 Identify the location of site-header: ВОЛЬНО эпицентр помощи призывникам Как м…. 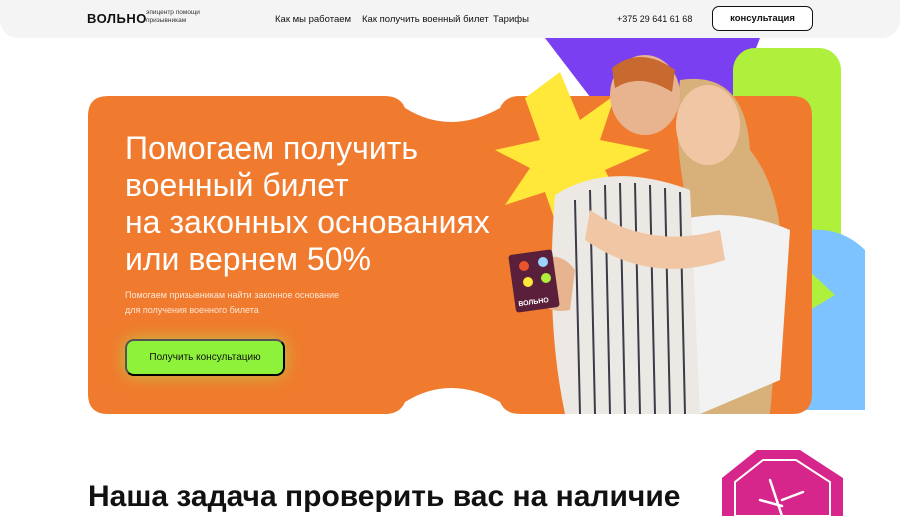
(450, 19).